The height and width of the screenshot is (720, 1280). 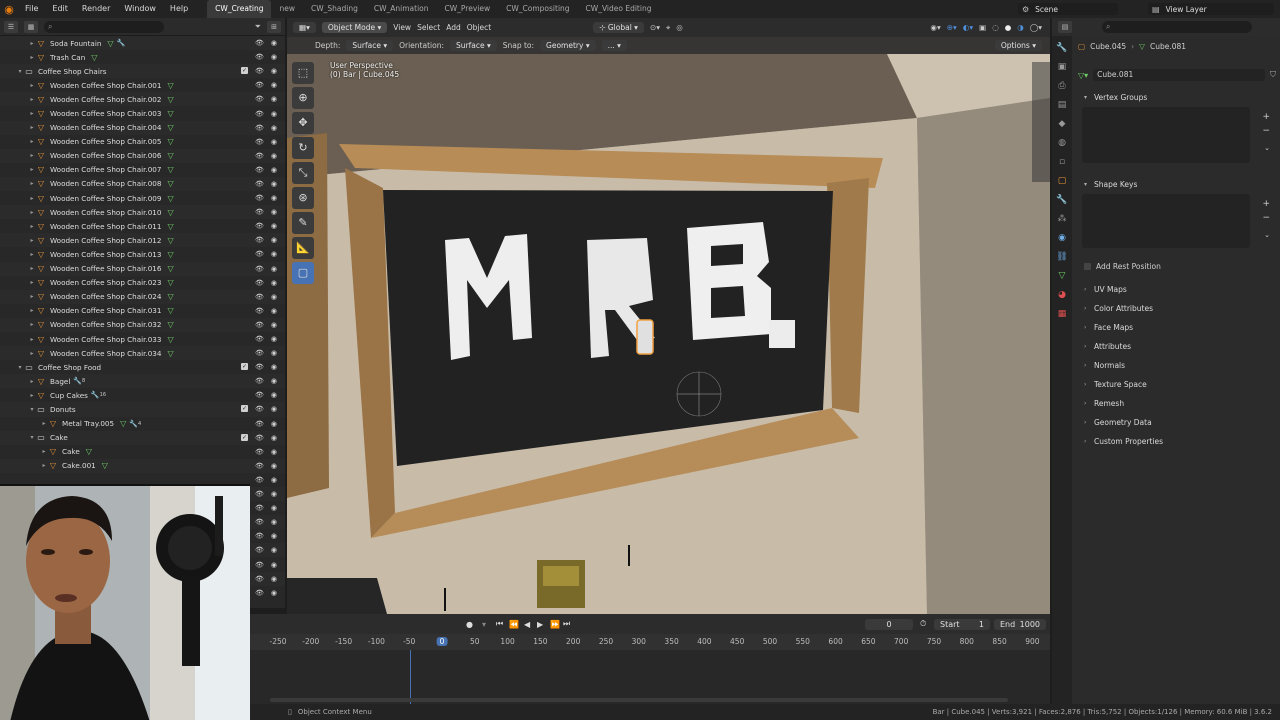 I want to click on proportional-edit-icon: ◎, so click(x=679, y=27).